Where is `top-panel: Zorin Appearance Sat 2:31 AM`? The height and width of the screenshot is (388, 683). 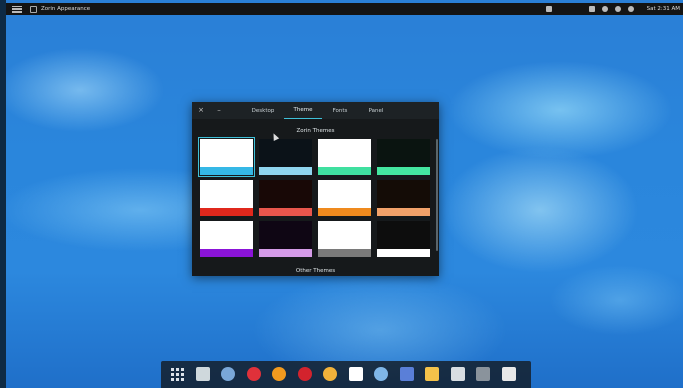
top-panel: Zorin Appearance Sat 2:31 AM is located at coordinates (344, 9).